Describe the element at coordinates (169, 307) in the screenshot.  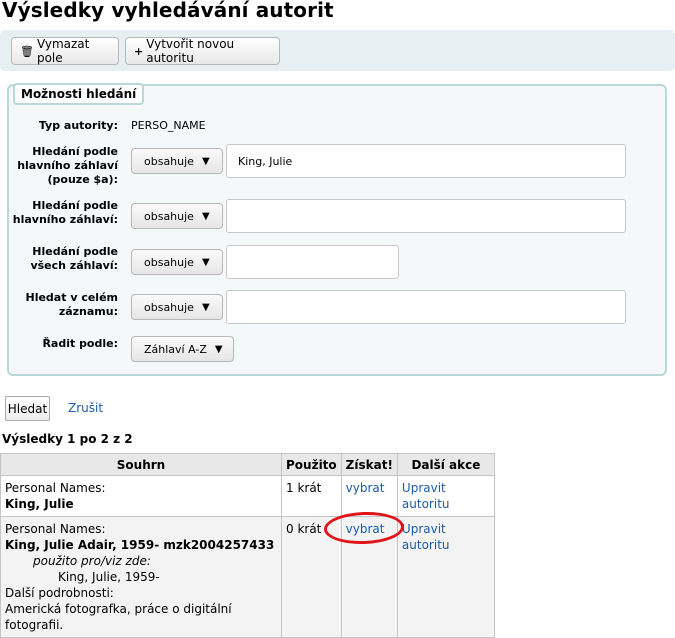
I see `whole-record-operator-value: obsahuje` at that location.